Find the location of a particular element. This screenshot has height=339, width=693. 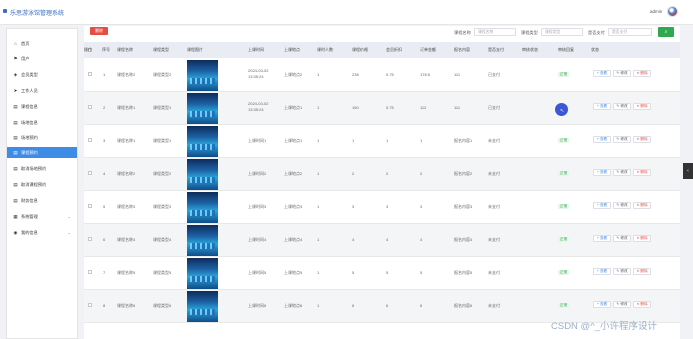

sidebar-item-3: ➤ 工作人员 is located at coordinates (42, 90).